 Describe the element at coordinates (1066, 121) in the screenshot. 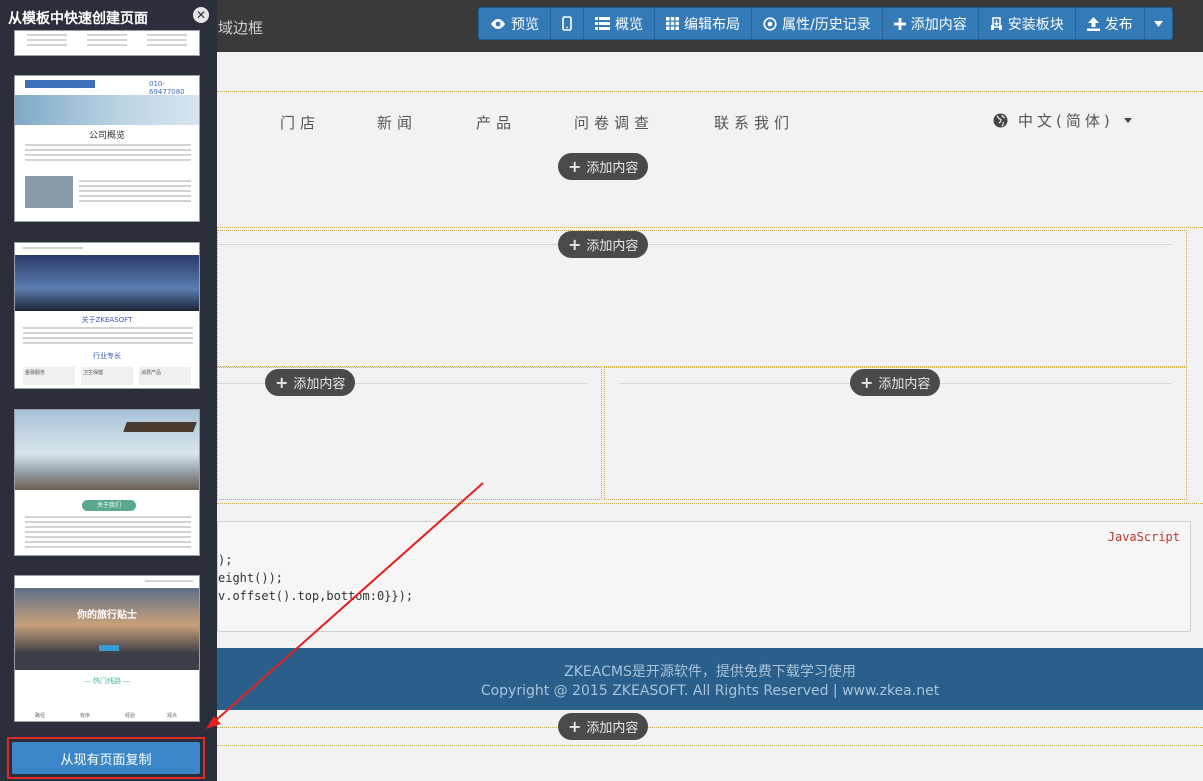

I see `language-label: 中文(简体)` at that location.